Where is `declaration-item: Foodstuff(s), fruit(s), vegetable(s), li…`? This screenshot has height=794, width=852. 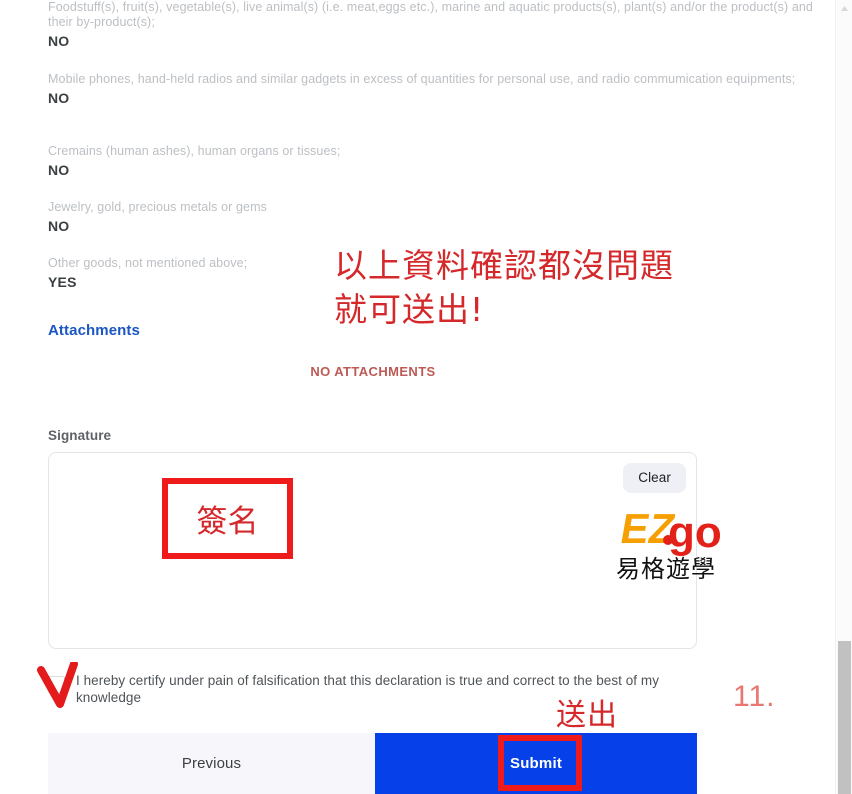
declaration-item: Foodstuff(s), fruit(s), vegetable(s), li… is located at coordinates (434, 25).